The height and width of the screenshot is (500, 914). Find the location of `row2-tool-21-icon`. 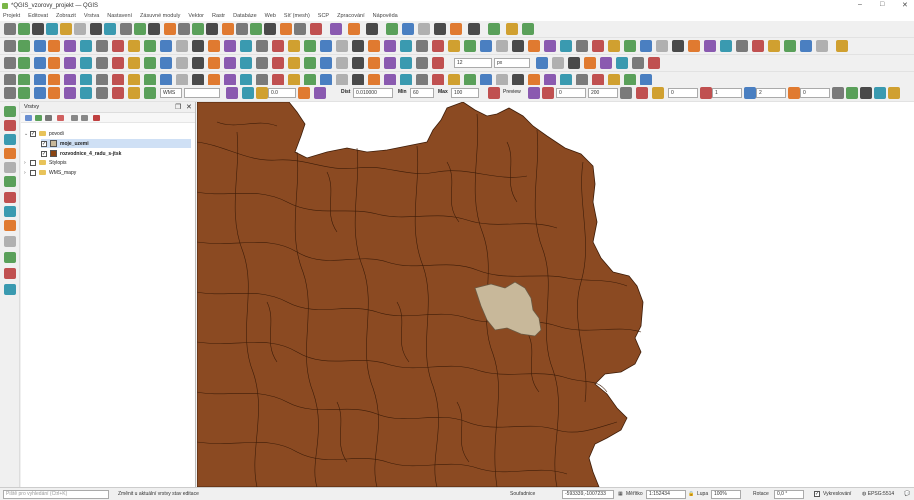

row2-tool-21-icon is located at coordinates (342, 46).